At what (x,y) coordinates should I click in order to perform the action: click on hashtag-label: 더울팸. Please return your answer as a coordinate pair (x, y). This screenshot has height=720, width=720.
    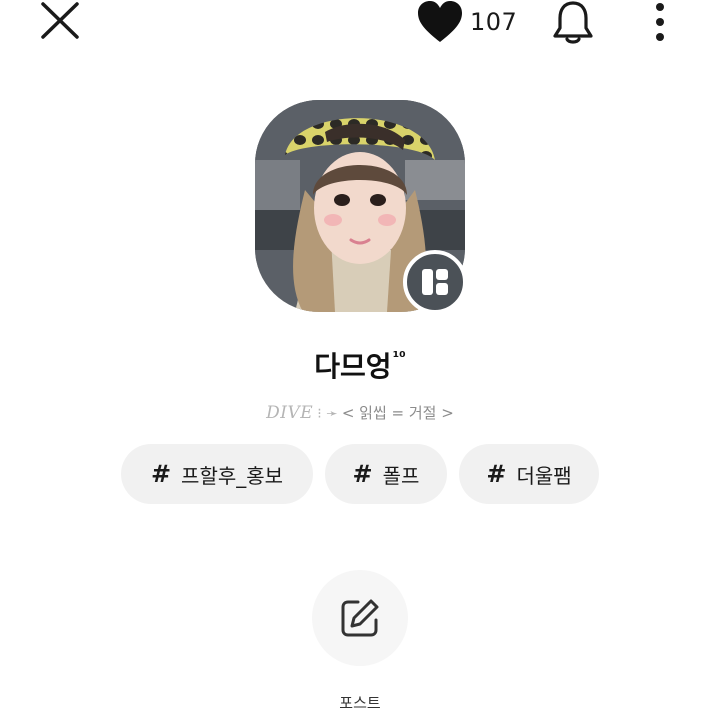
    Looking at the image, I should click on (544, 475).